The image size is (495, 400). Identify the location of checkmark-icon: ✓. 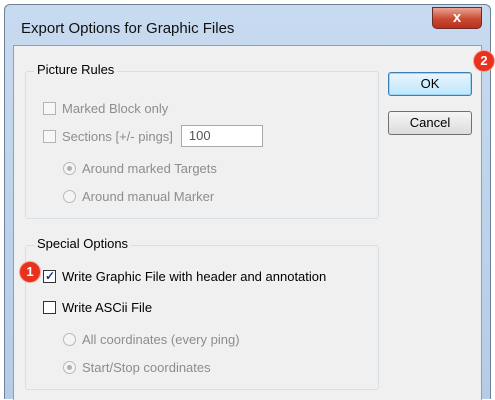
(50, 275).